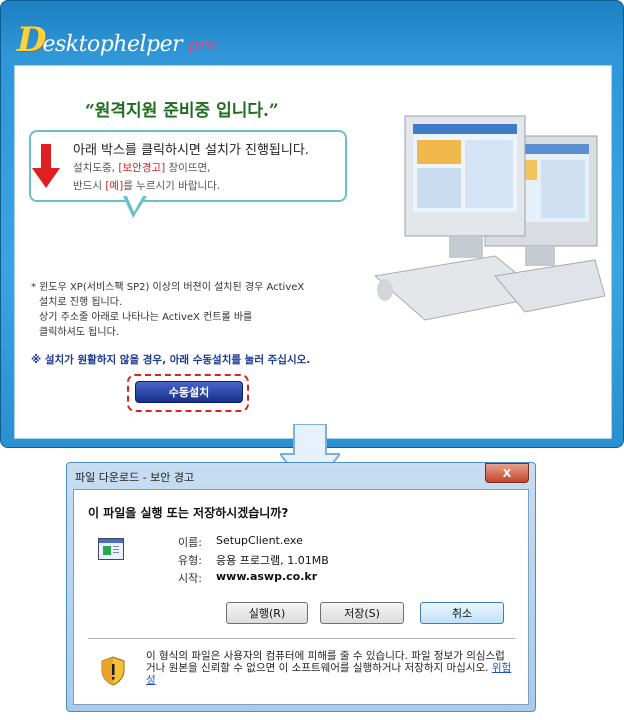 This screenshot has height=720, width=624. I want to click on run-button: 실행(R), so click(267, 613).